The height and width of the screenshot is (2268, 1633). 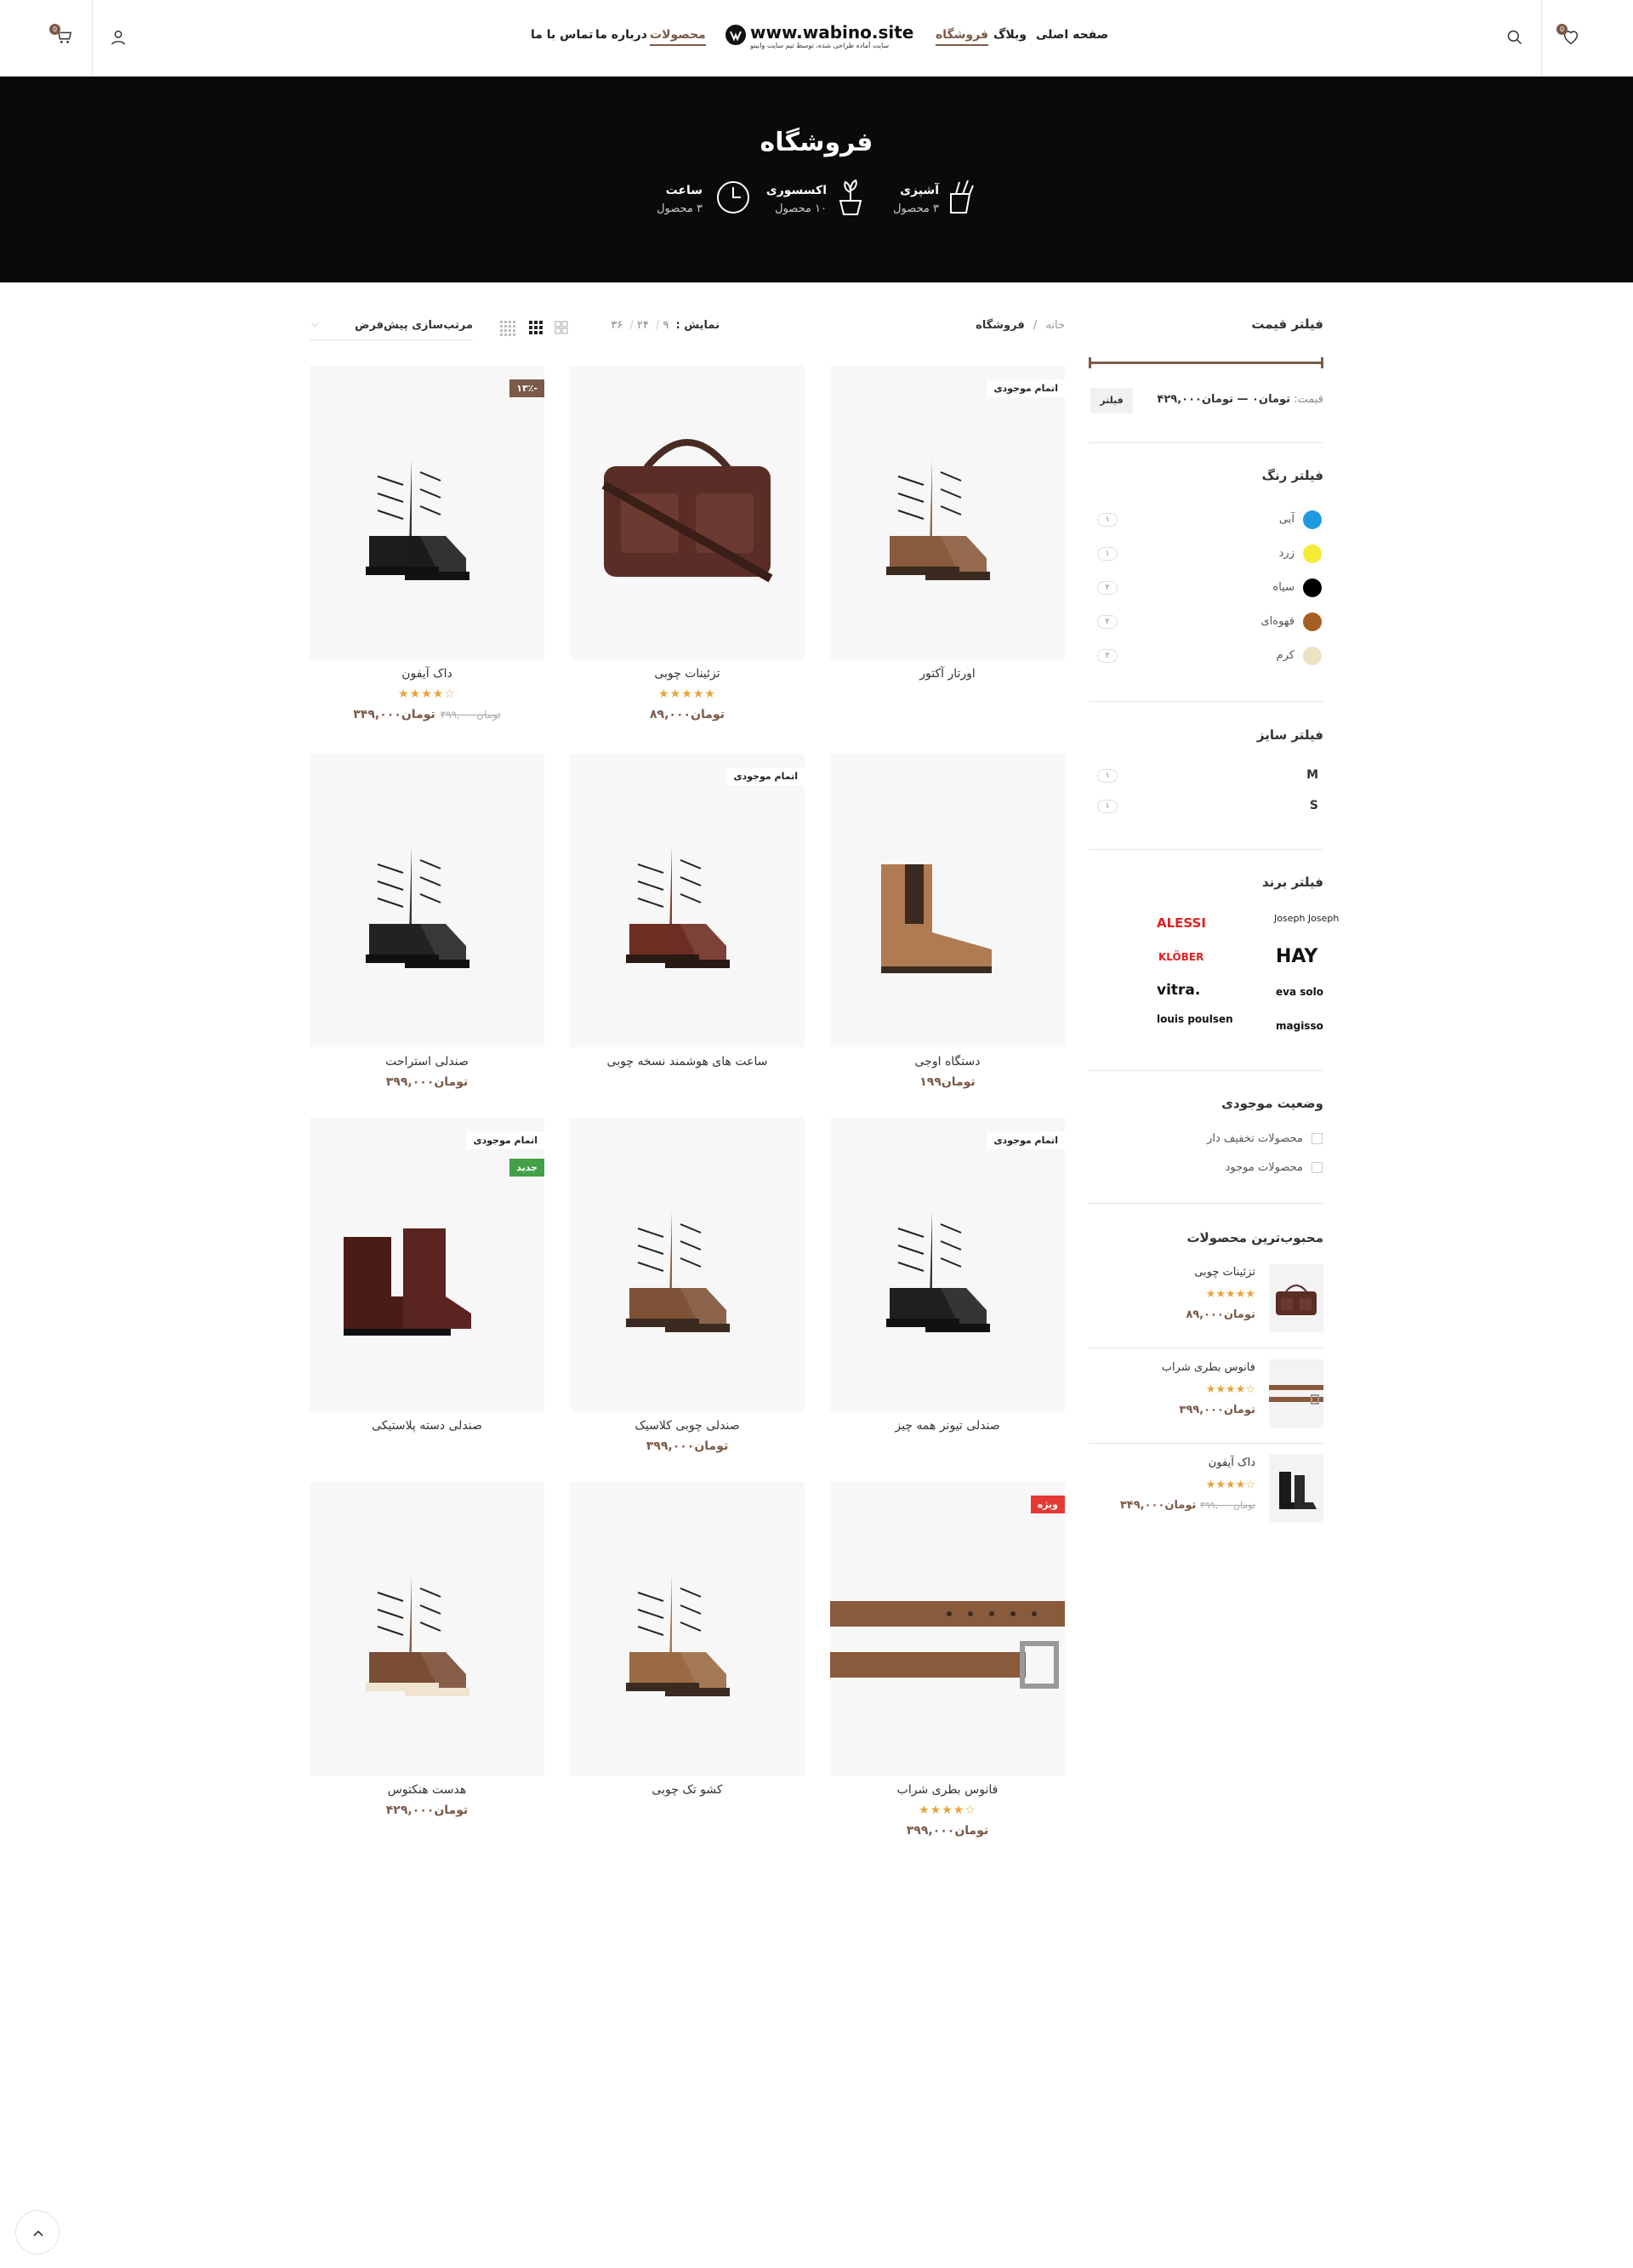 I want to click on product-current-price: تومان۳۹۹,۰۰۰, so click(x=427, y=1082).